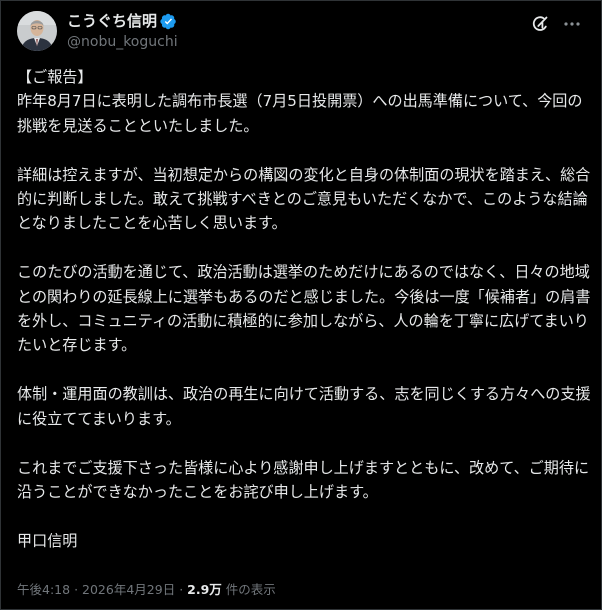  What do you see at coordinates (540, 24) in the screenshot?
I see `grok-icon` at bounding box center [540, 24].